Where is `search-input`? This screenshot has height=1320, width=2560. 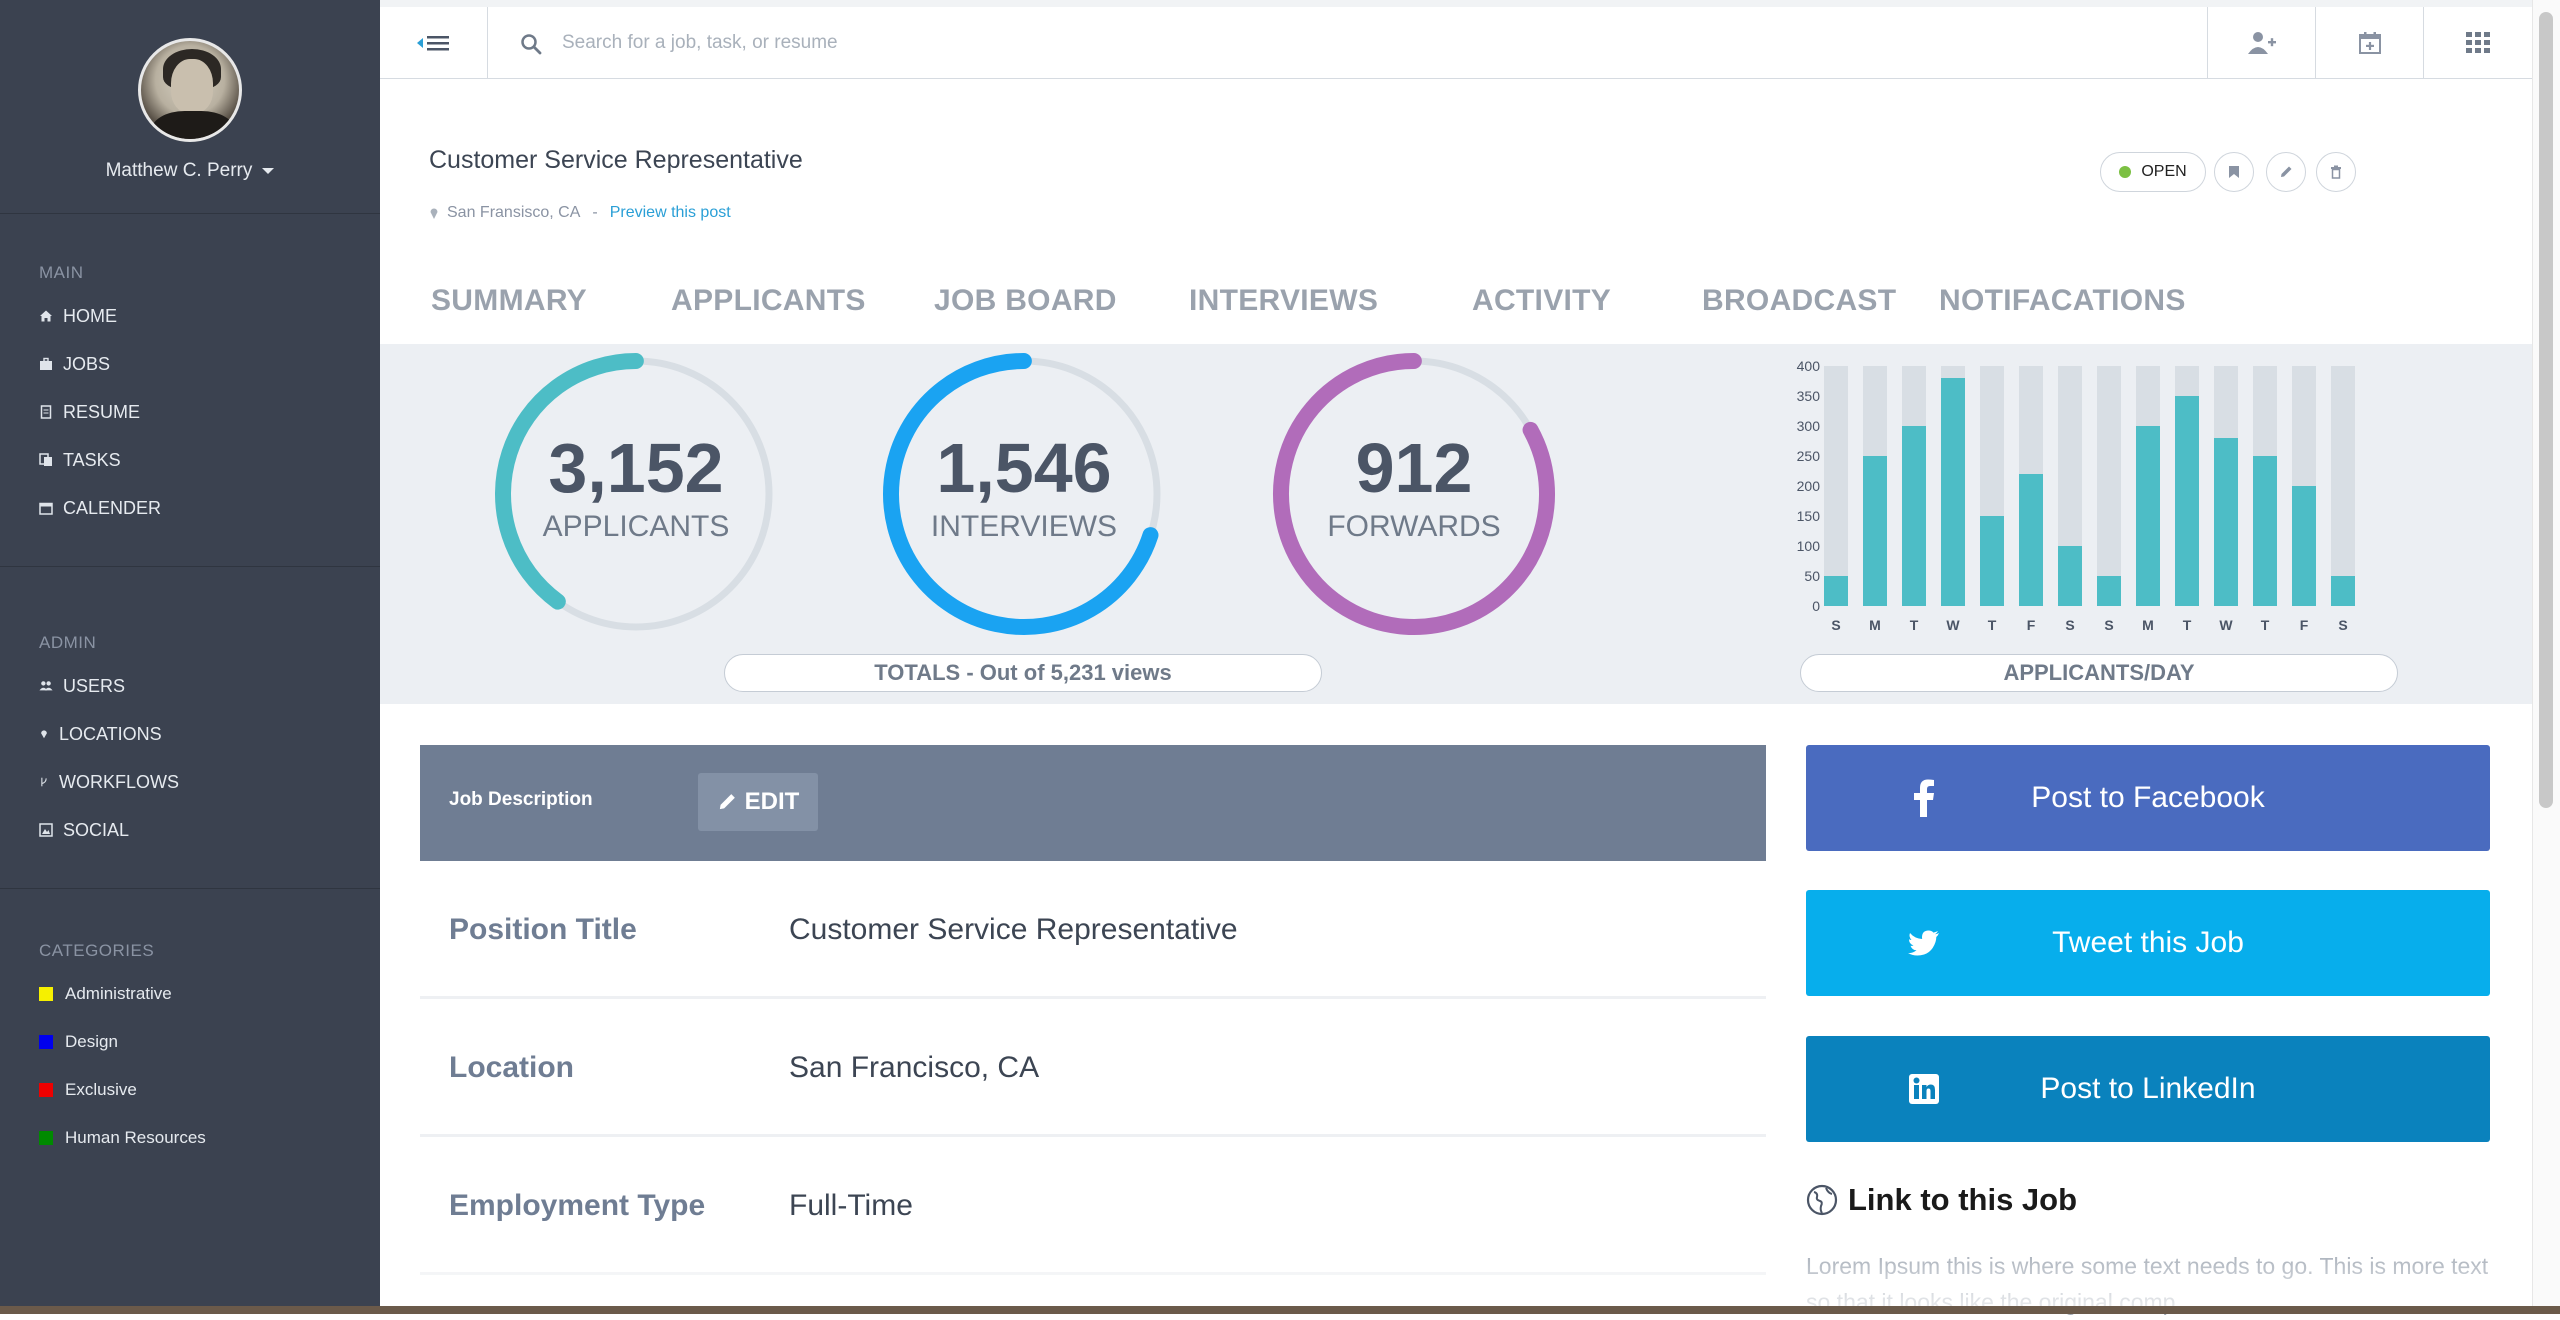 search-input is located at coordinates (1362, 43).